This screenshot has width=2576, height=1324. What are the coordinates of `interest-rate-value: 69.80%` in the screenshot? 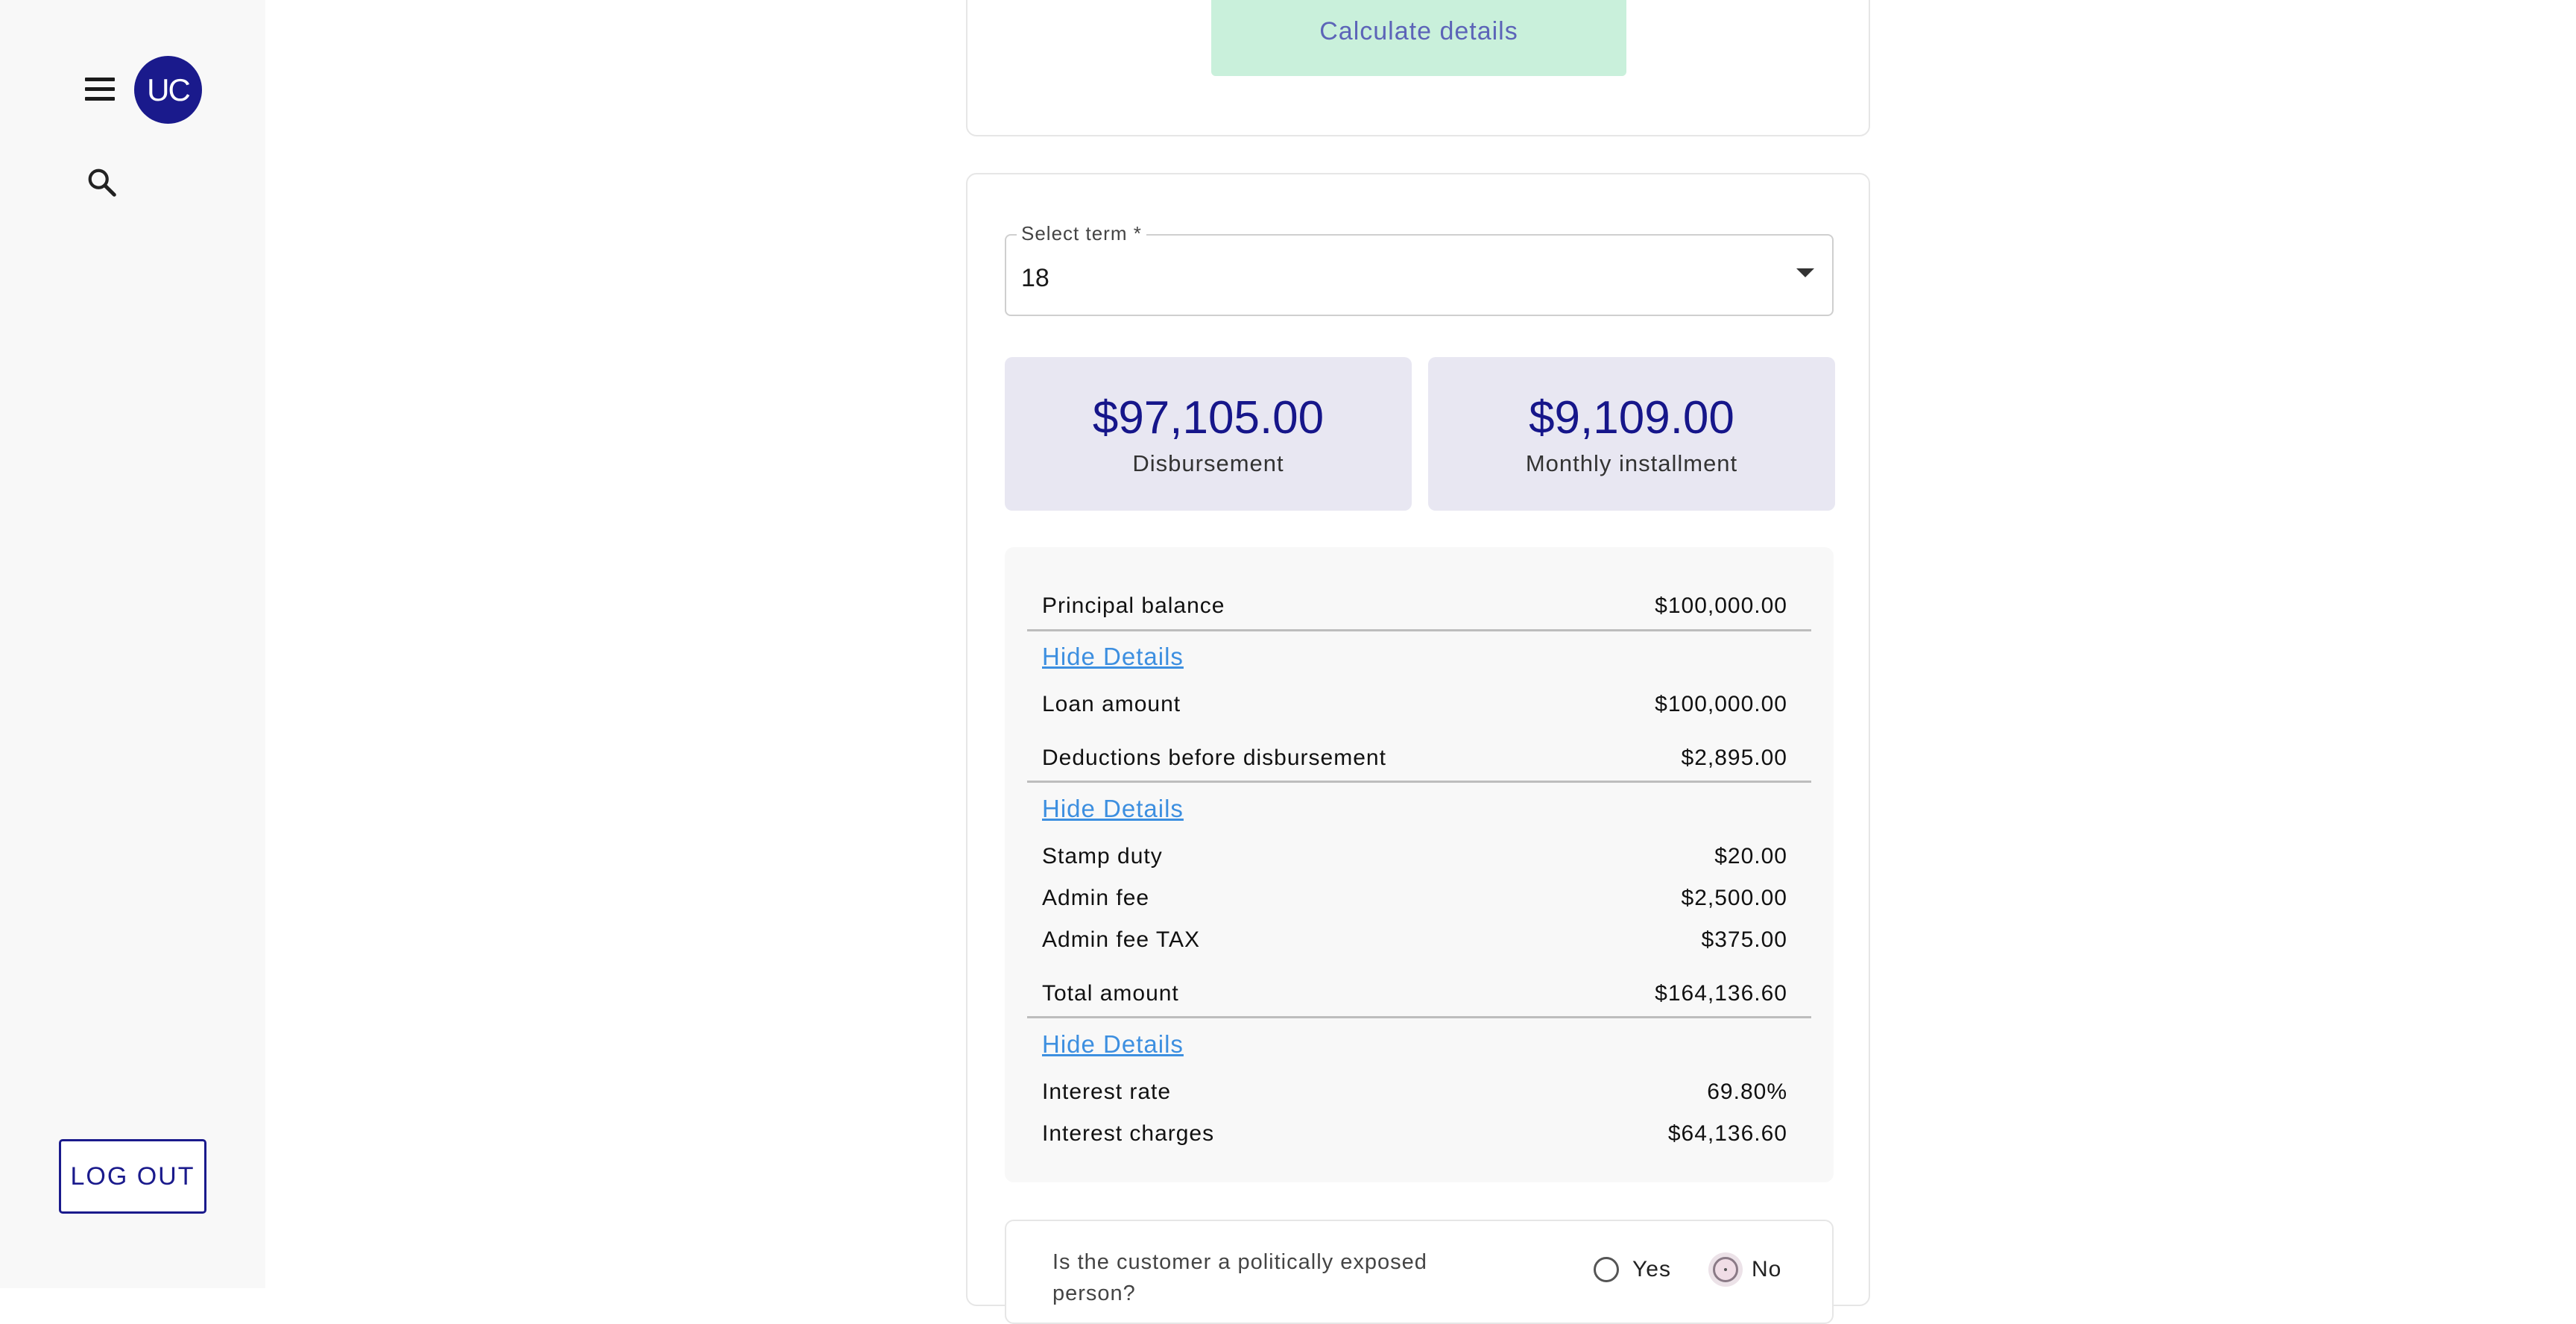 It's located at (1747, 1091).